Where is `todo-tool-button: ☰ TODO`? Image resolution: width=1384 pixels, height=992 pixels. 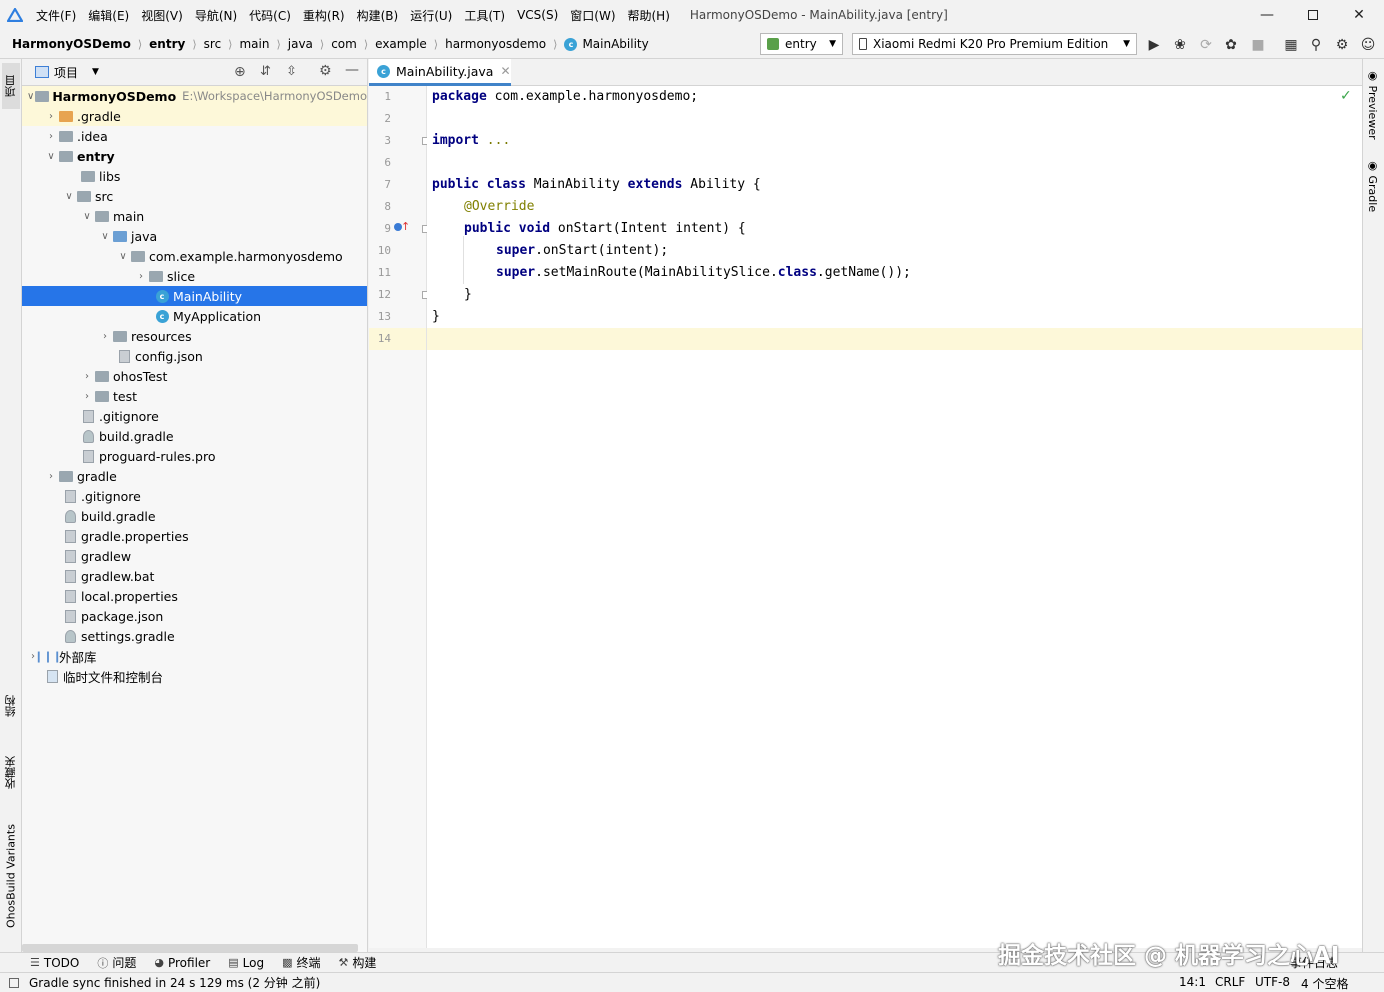 todo-tool-button: ☰ TODO is located at coordinates (54, 963).